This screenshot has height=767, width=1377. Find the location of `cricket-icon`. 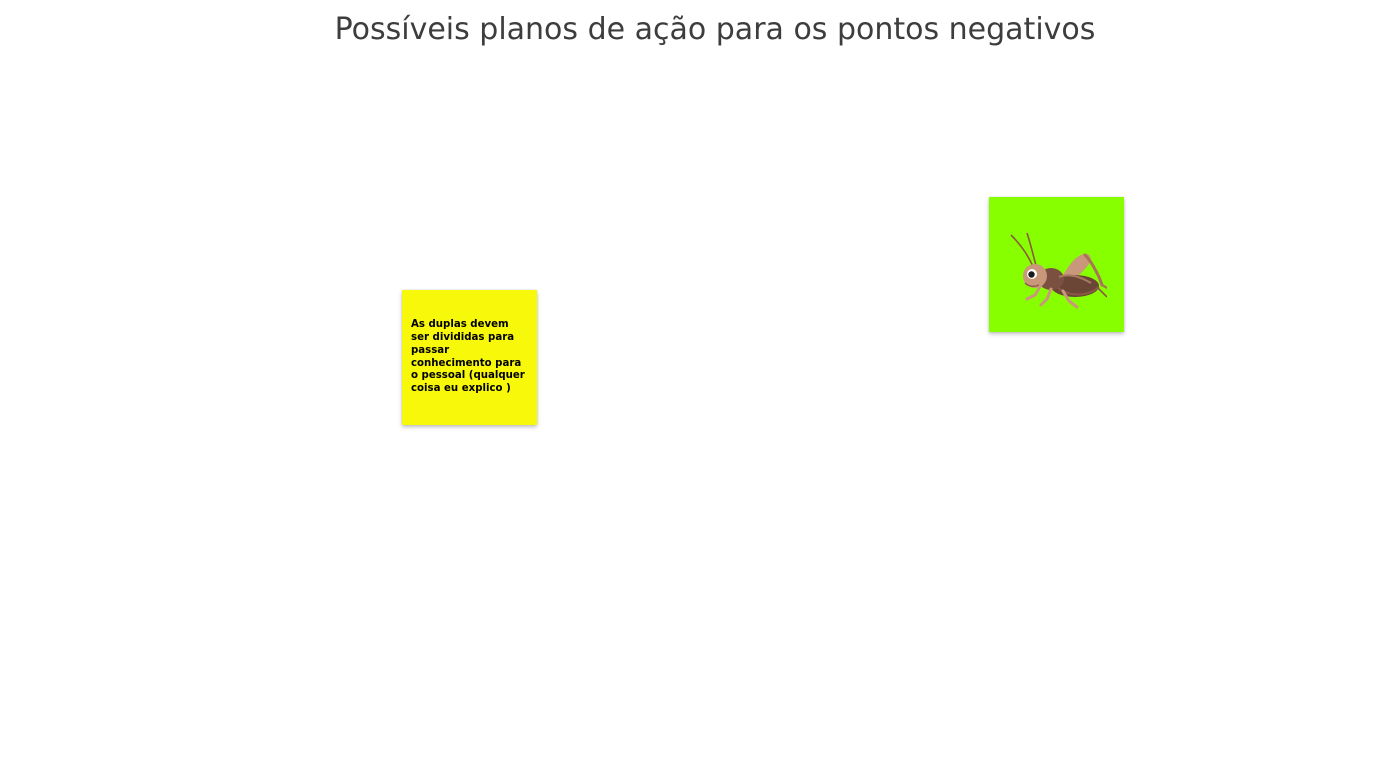

cricket-icon is located at coordinates (1058, 270).